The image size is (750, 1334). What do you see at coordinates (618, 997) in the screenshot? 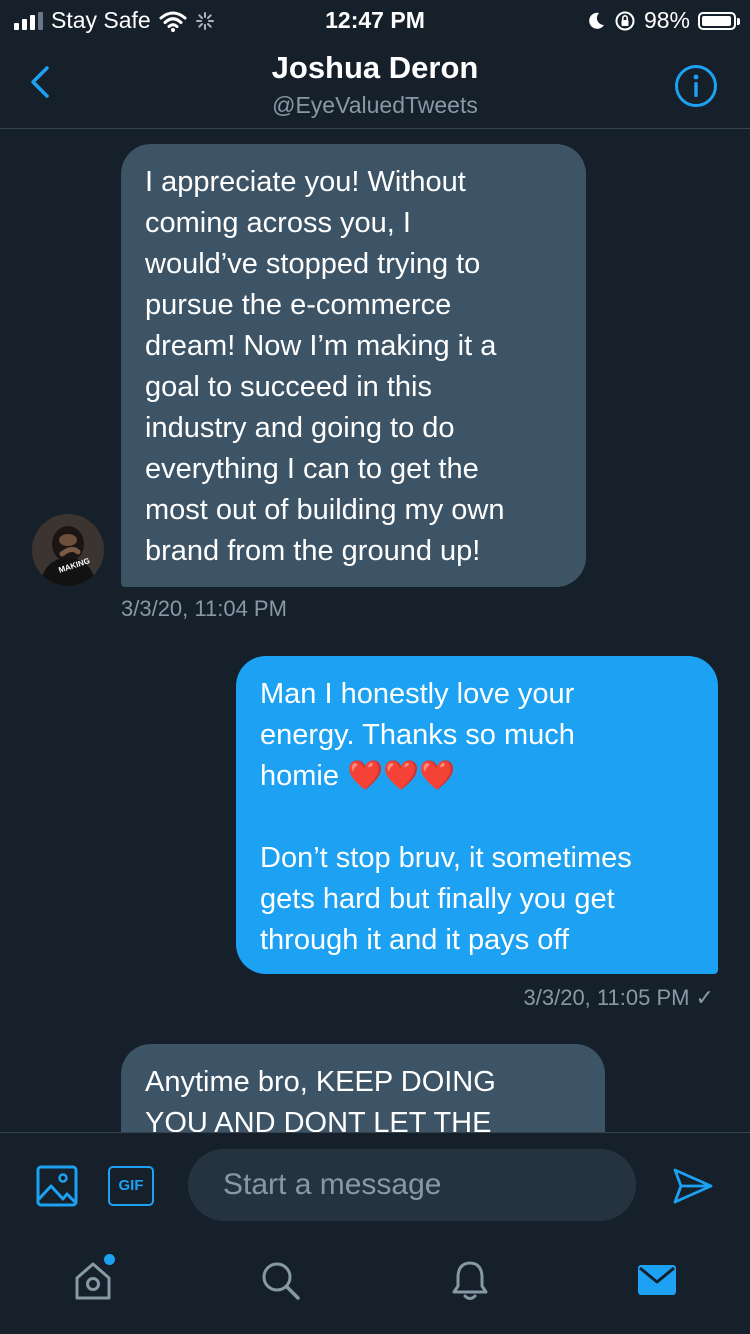
I see `message-timestamp: 3/3/20, 11:05 PM ✓` at bounding box center [618, 997].